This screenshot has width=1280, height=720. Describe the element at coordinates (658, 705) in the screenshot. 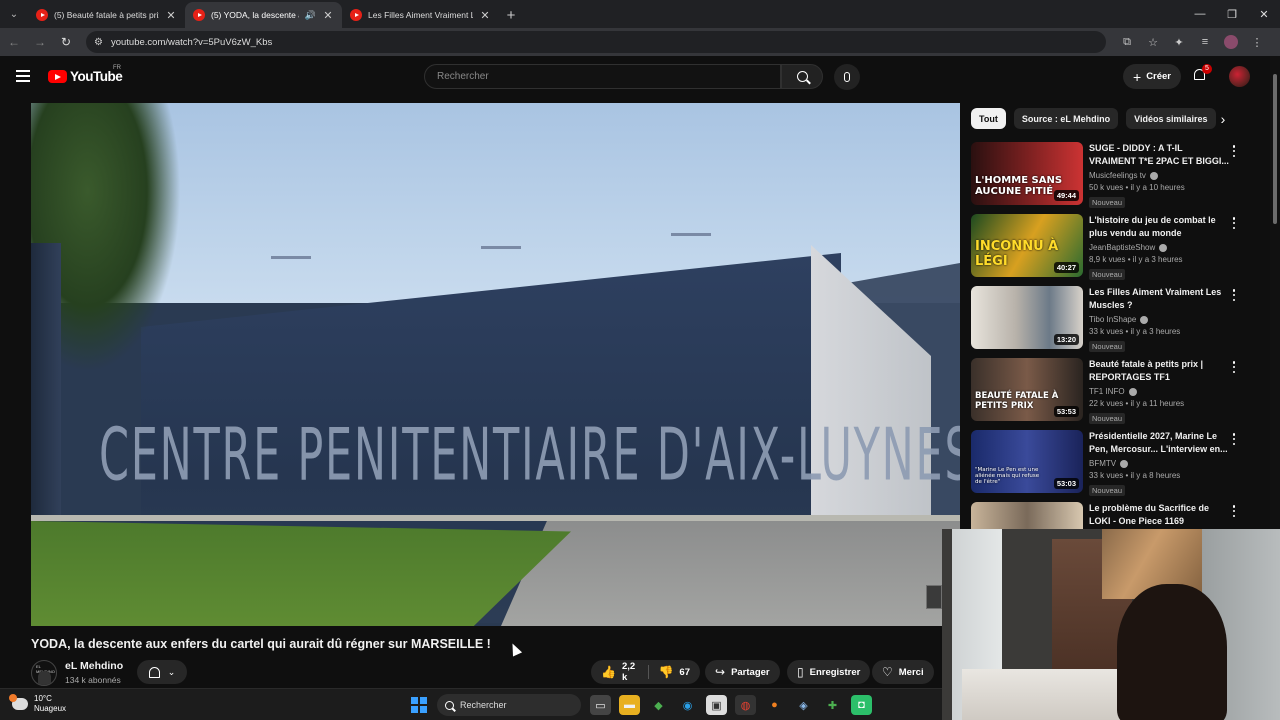

I see `gaming-app-icon: ◆` at that location.